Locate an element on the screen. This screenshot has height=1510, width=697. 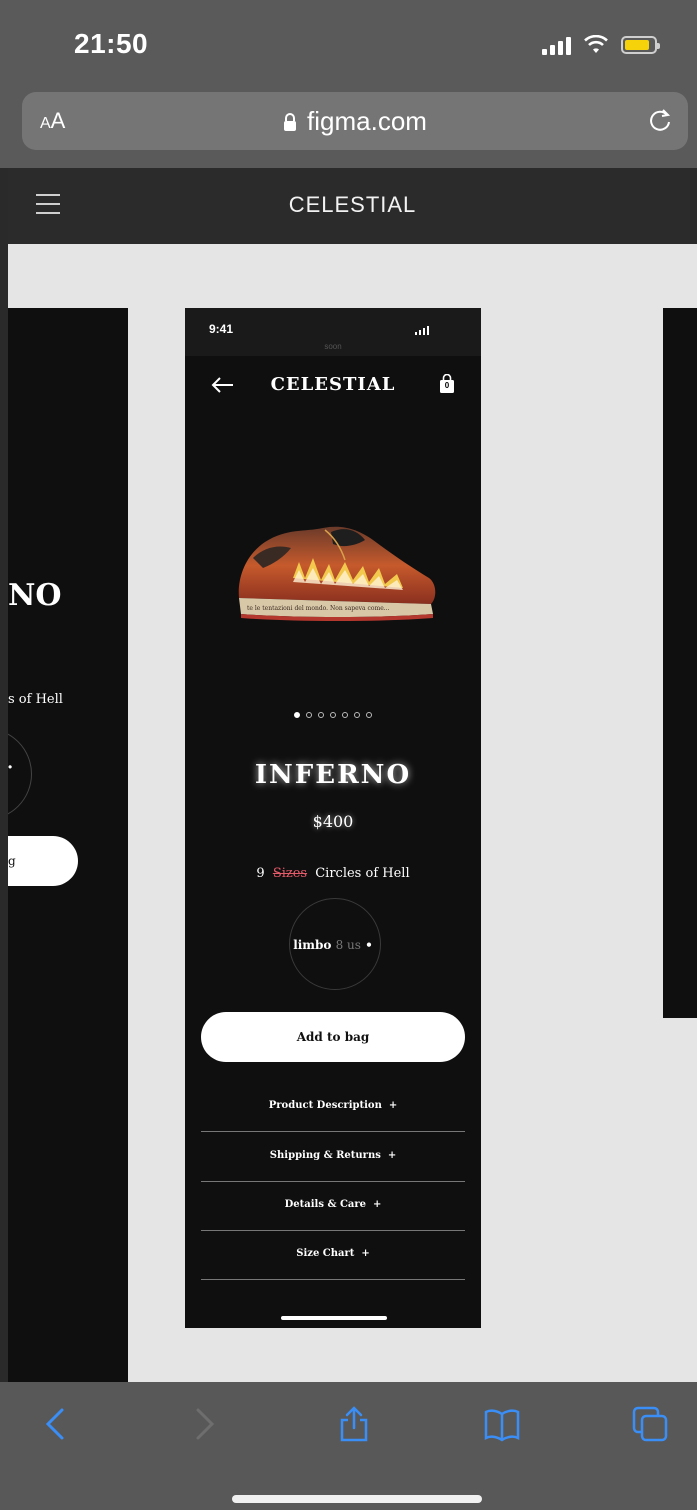
left-circles-text: s of Hell is located at coordinates (35, 699).